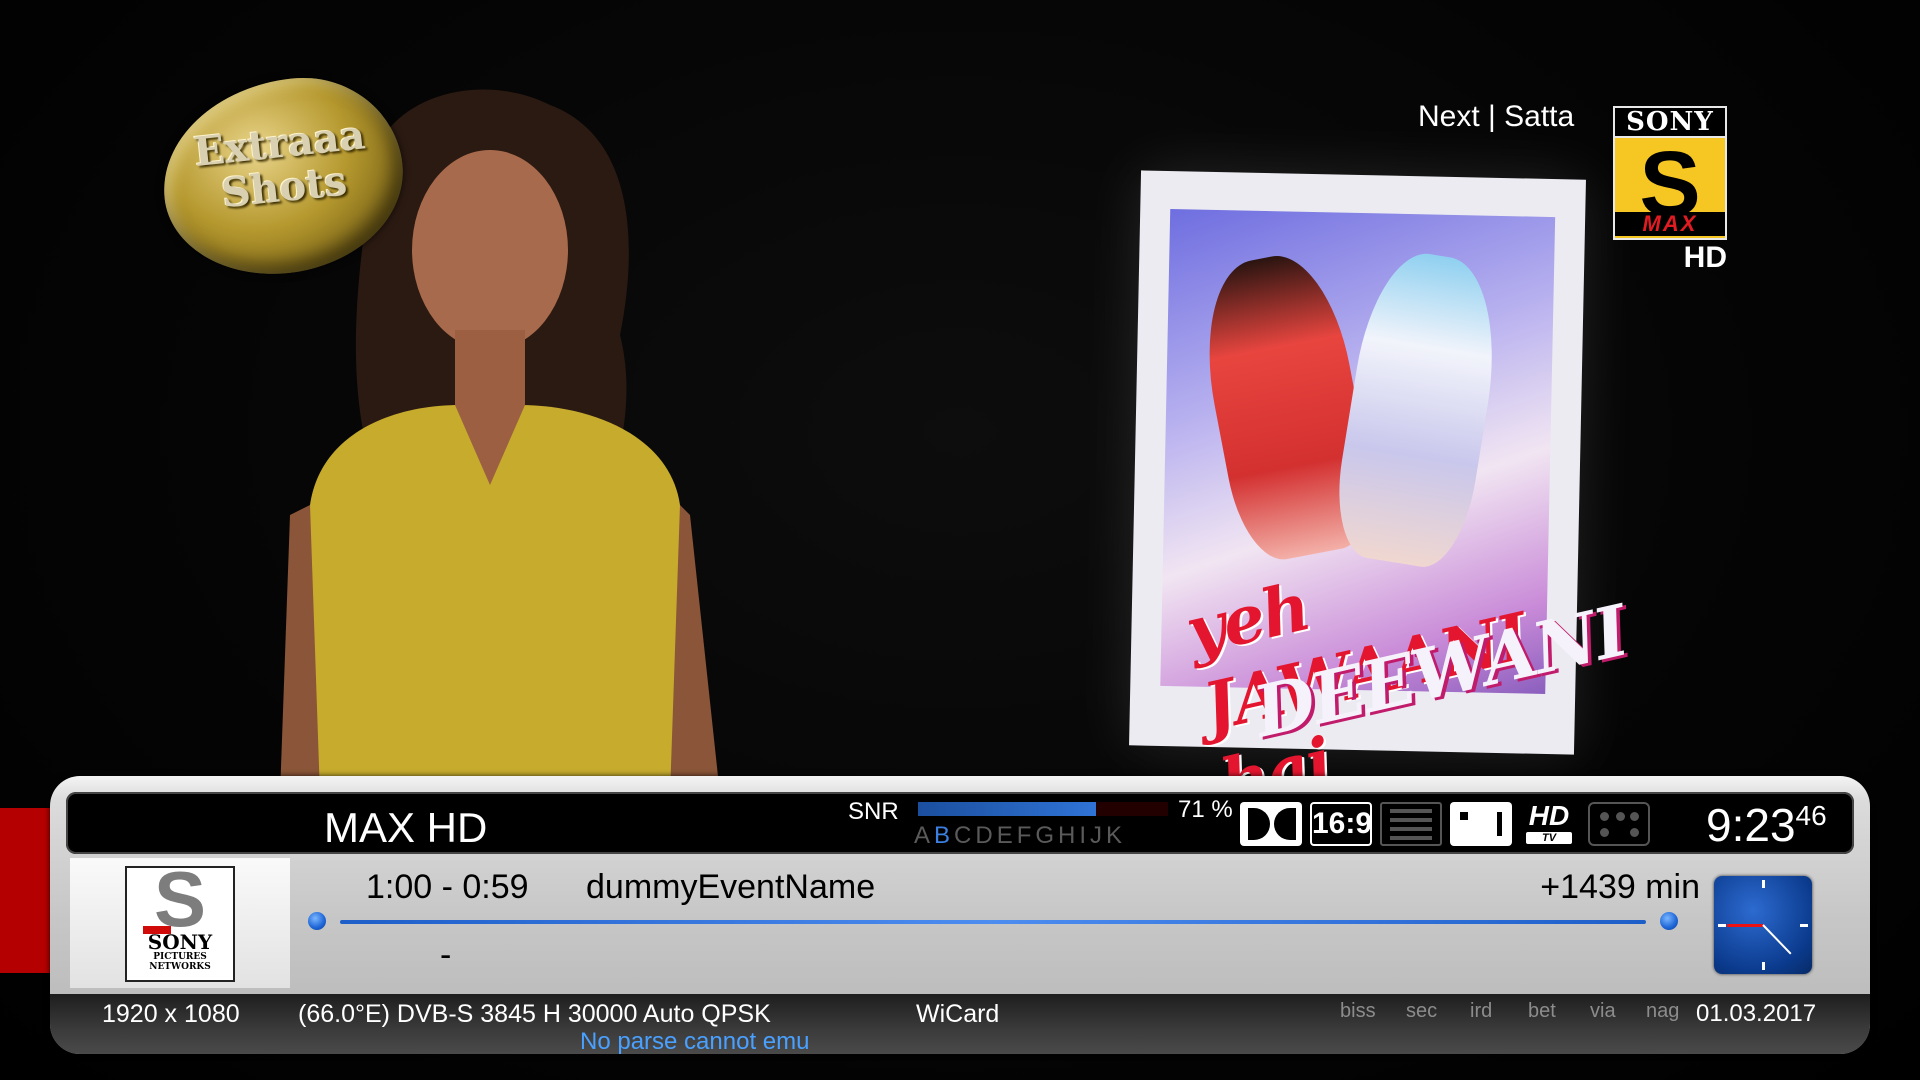  Describe the element at coordinates (180, 921) in the screenshot. I see `channel-picon: S SONY PICTURES NETWORKS` at that location.